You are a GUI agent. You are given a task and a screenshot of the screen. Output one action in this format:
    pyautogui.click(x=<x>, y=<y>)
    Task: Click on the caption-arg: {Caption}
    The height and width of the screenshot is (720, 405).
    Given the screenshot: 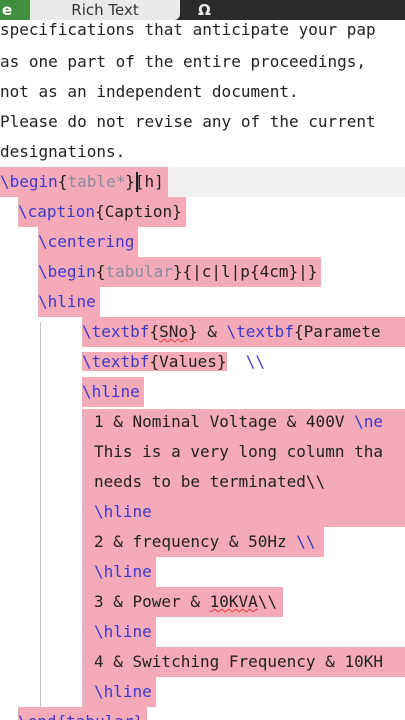 What is the action you would take?
    pyautogui.click(x=138, y=211)
    